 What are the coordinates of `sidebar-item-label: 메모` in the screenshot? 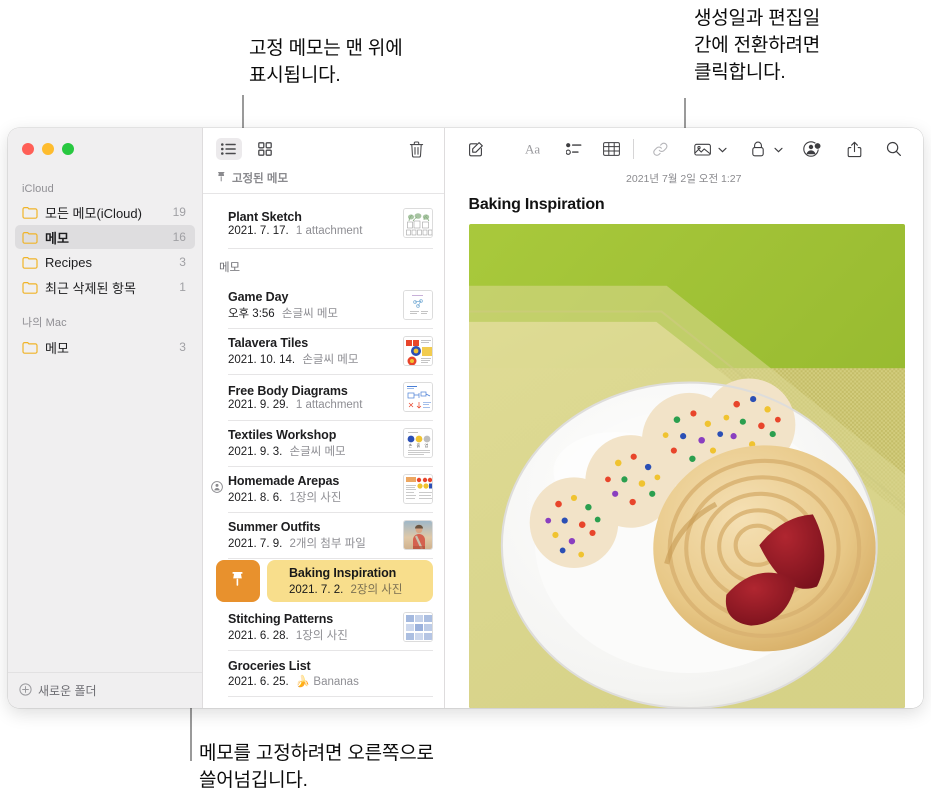 It's located at (57, 238).